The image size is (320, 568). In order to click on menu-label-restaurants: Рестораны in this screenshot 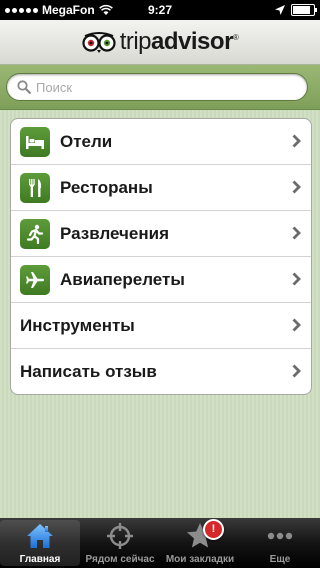, I will do `click(106, 187)`.